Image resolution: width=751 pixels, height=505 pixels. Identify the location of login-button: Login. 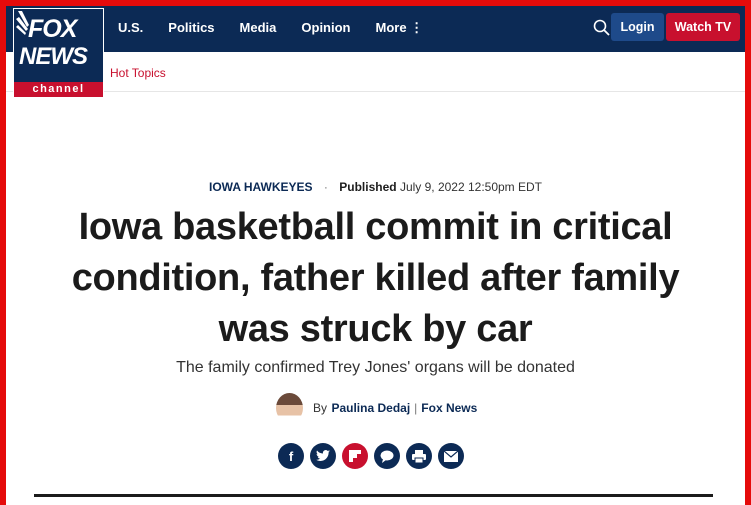
(637, 27).